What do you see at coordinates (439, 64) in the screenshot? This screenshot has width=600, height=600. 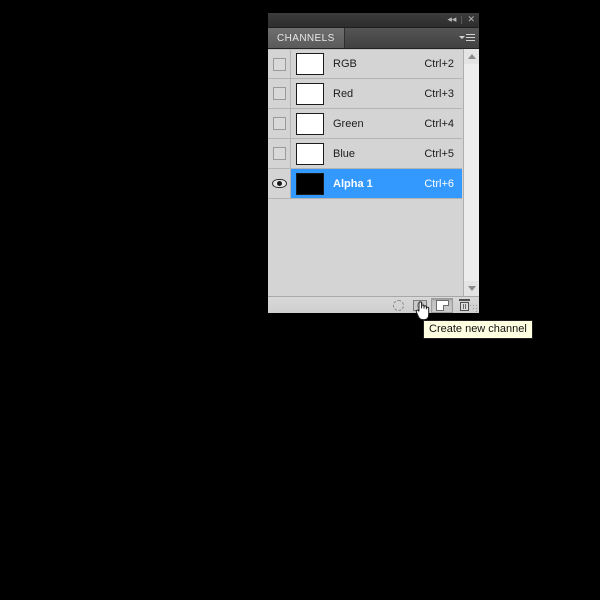 I see `channel-shortcut: Ctrl+2` at bounding box center [439, 64].